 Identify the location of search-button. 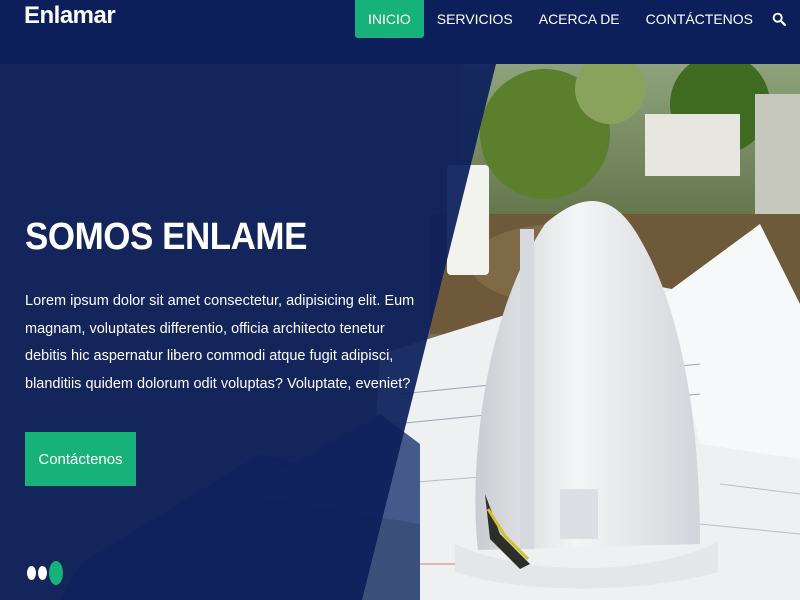
(783, 19).